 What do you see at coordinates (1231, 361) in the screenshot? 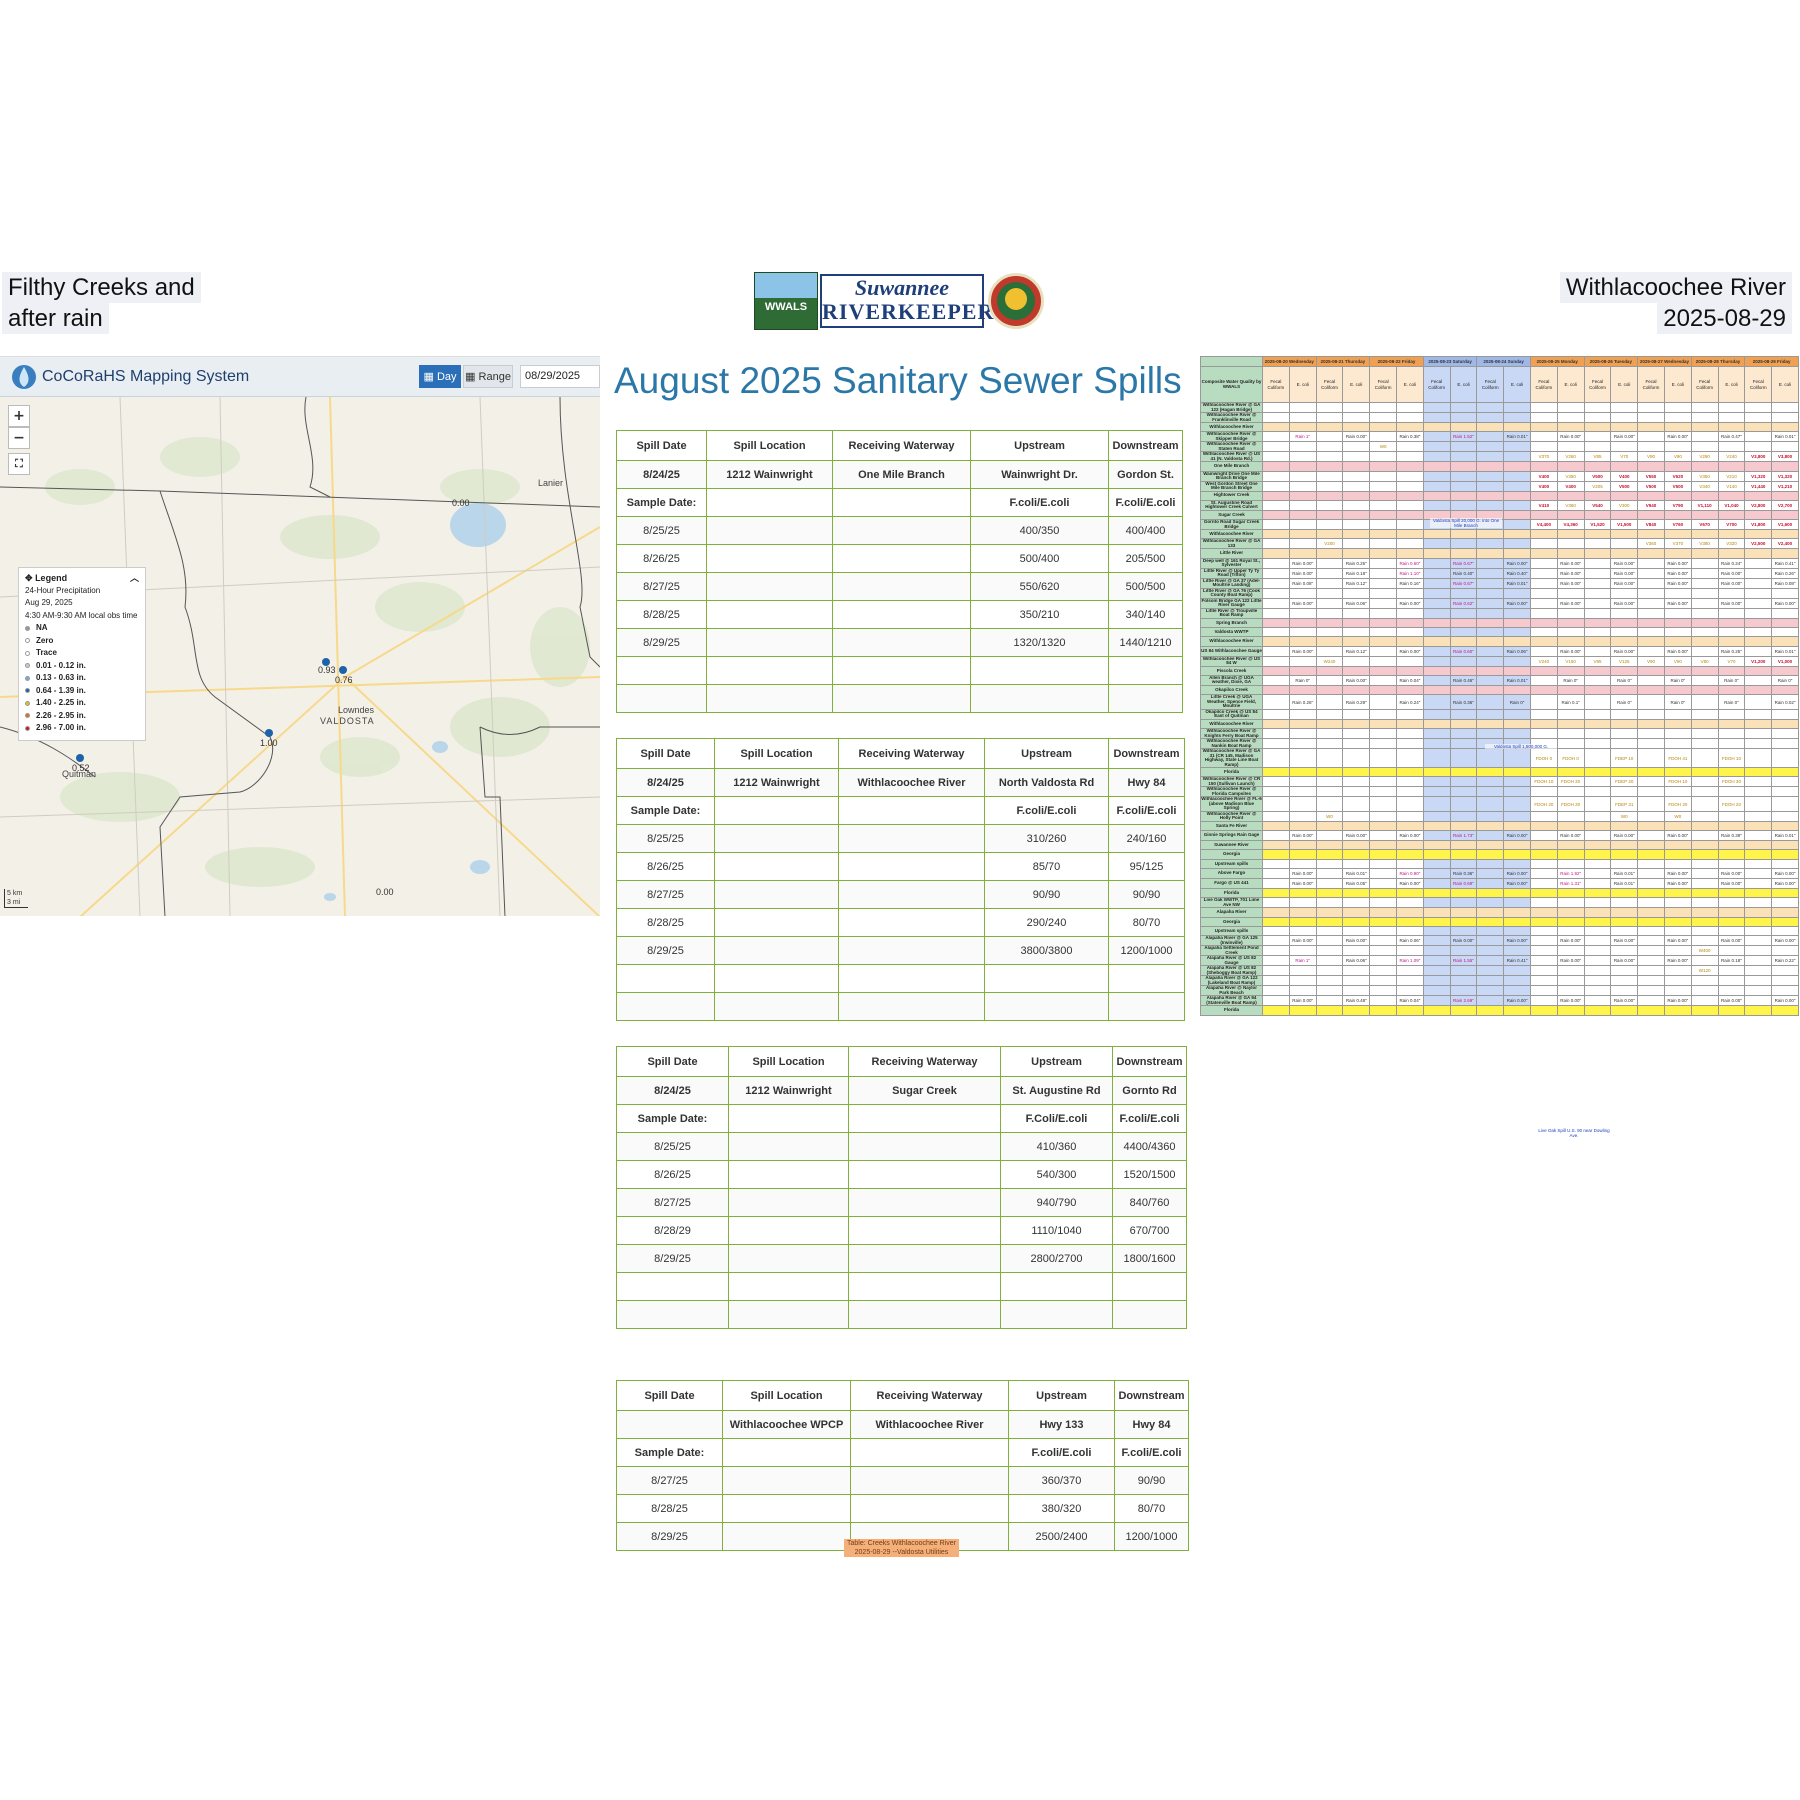
I see `sheet-corner` at bounding box center [1231, 361].